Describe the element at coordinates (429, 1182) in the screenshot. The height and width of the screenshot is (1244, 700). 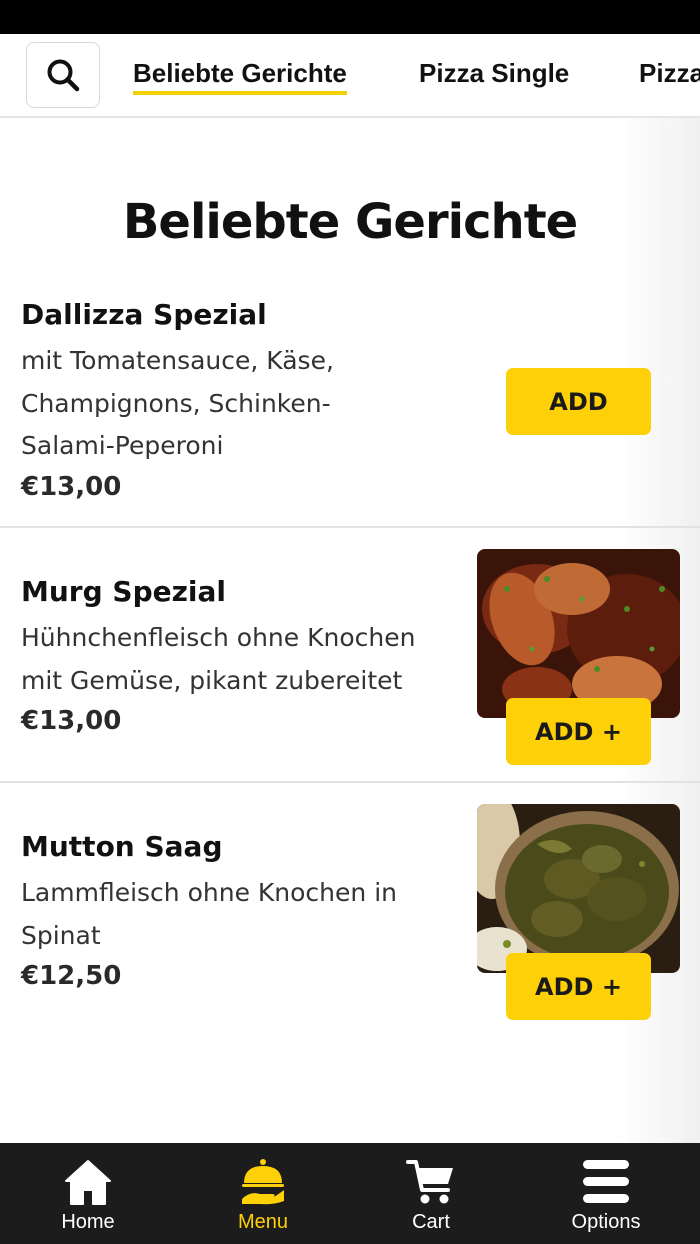
I see `cart-icon` at that location.